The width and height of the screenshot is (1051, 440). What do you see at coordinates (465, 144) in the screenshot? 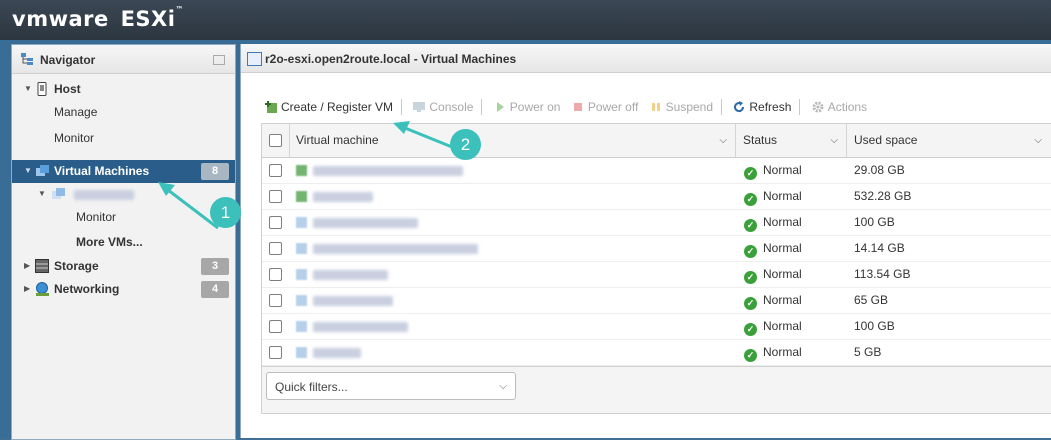
I see `callout-2: 2` at bounding box center [465, 144].